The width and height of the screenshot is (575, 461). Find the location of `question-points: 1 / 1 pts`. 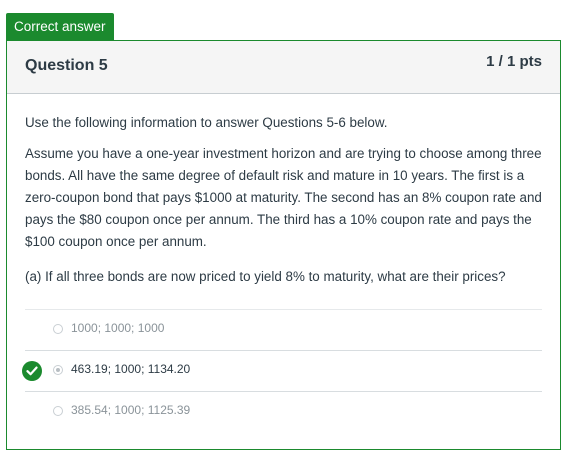

question-points: 1 / 1 pts is located at coordinates (514, 61).